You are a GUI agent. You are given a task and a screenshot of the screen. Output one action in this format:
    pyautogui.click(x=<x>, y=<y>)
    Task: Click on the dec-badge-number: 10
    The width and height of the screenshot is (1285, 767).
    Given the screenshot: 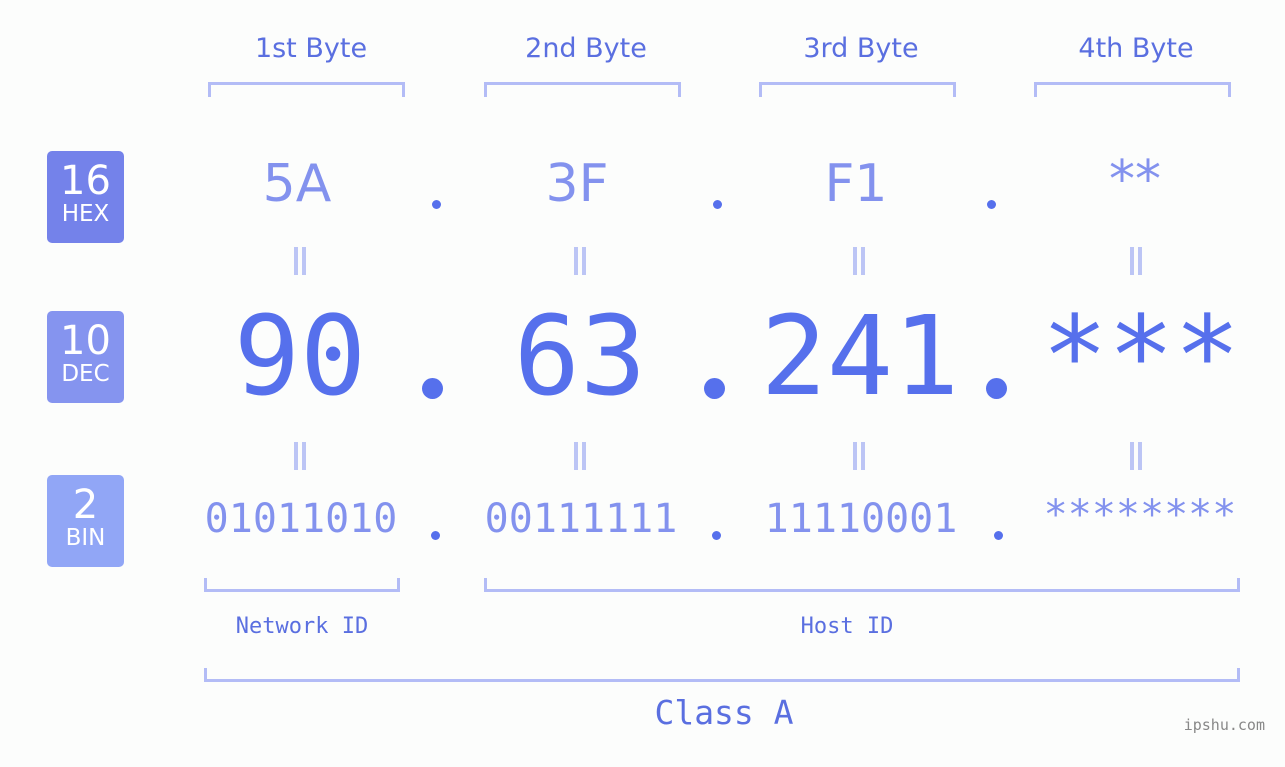 What is the action you would take?
    pyautogui.click(x=85, y=341)
    